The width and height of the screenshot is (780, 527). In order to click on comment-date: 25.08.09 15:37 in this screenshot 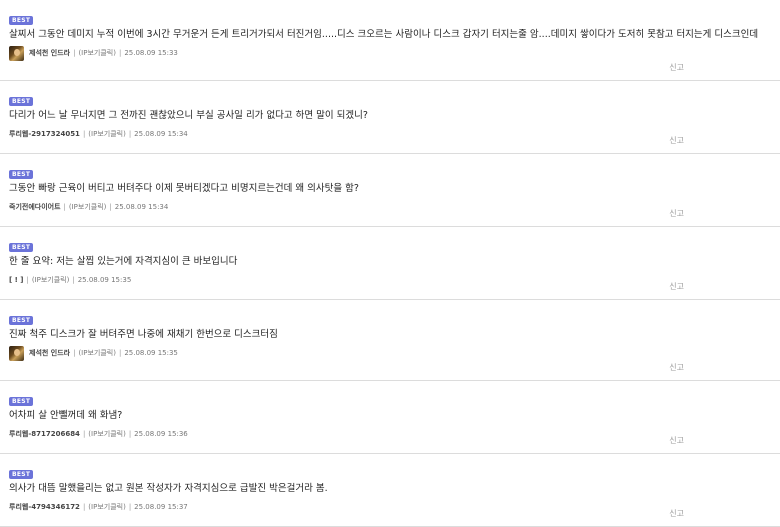, I will do `click(161, 507)`.